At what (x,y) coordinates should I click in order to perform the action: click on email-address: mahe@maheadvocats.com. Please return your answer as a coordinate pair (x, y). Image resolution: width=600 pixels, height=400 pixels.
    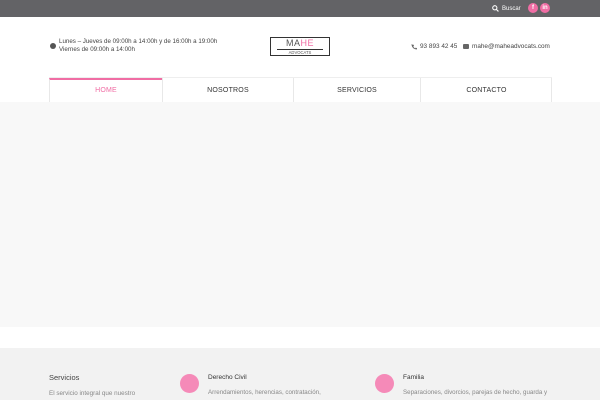
    Looking at the image, I should click on (511, 46).